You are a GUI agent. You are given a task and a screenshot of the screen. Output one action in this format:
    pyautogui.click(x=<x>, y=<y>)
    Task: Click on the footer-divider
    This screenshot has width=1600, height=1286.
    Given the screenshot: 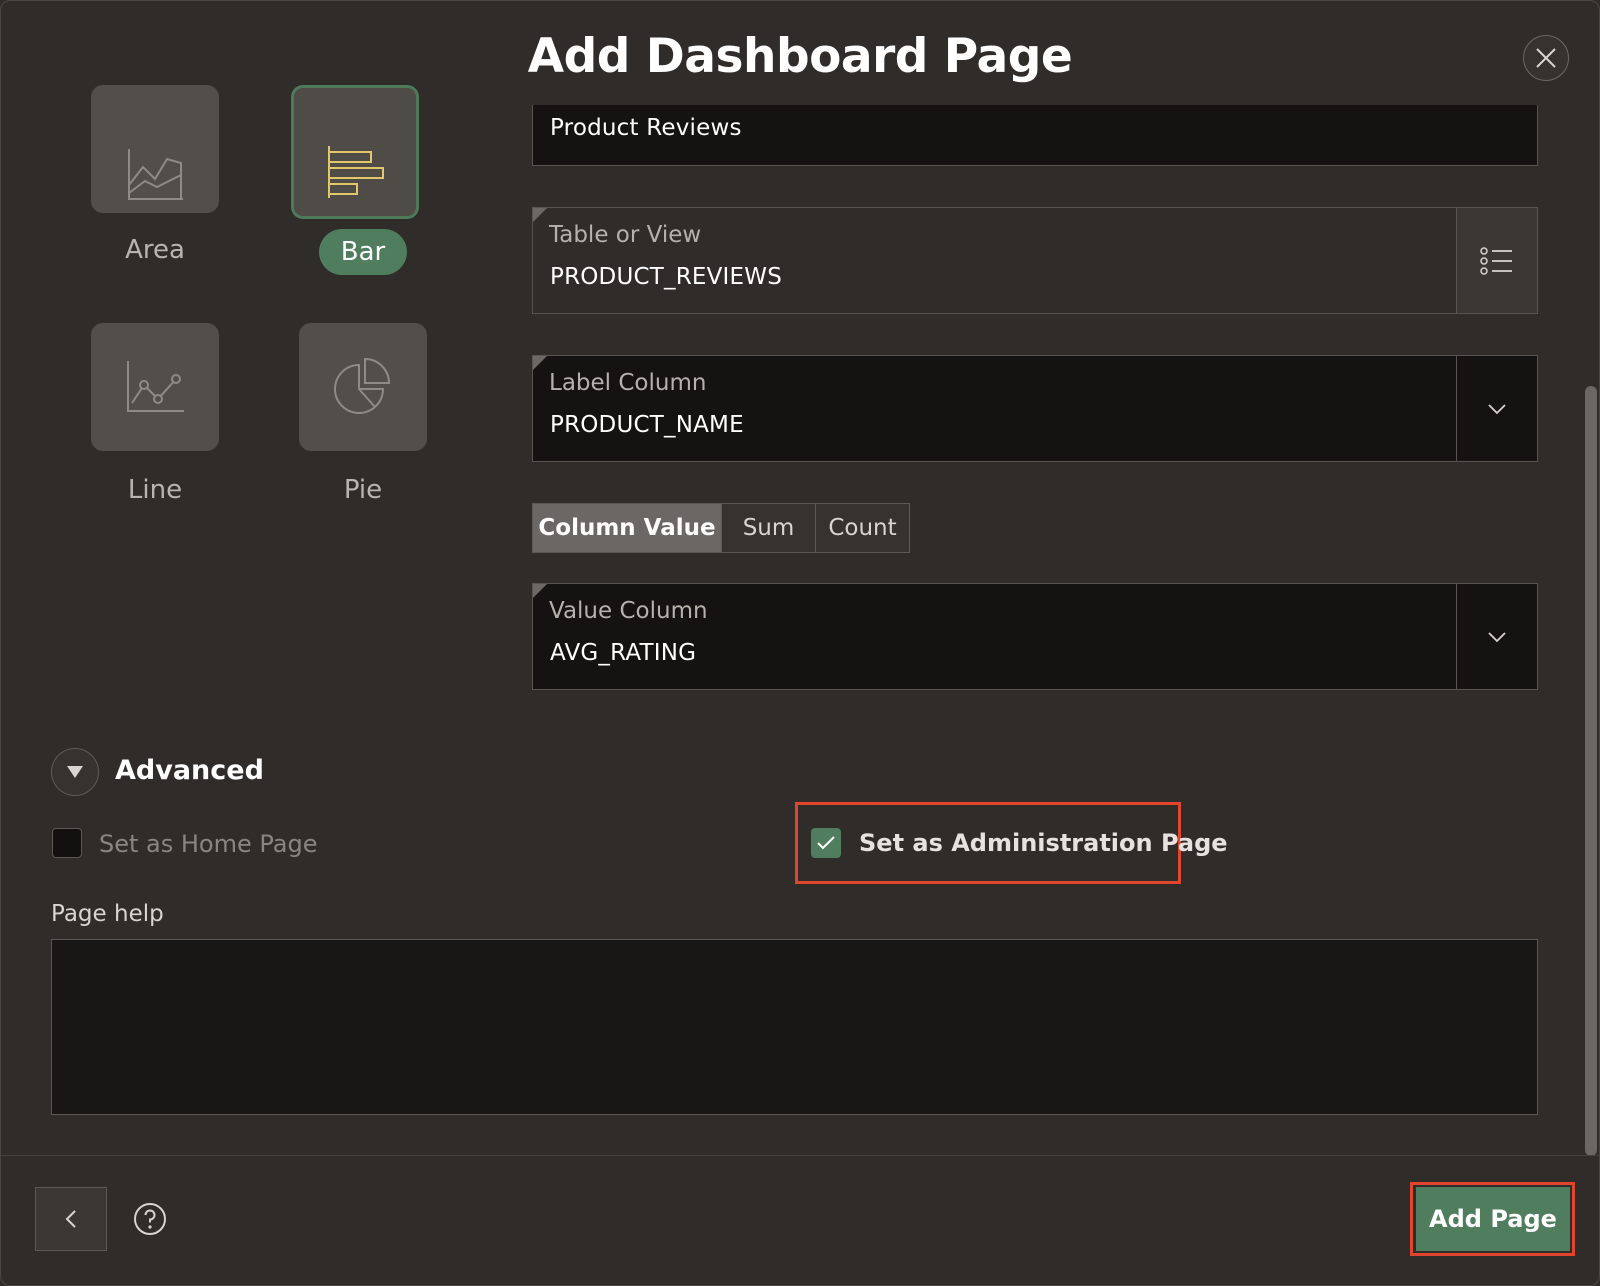 What is the action you would take?
    pyautogui.click(x=800, y=1155)
    